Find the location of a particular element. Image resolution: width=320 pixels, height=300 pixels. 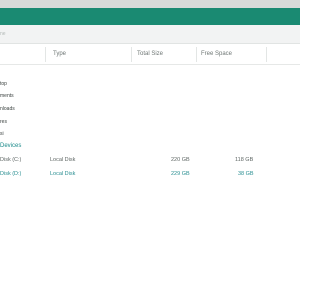

drive-total-size: 229 GB is located at coordinates (180, 174).